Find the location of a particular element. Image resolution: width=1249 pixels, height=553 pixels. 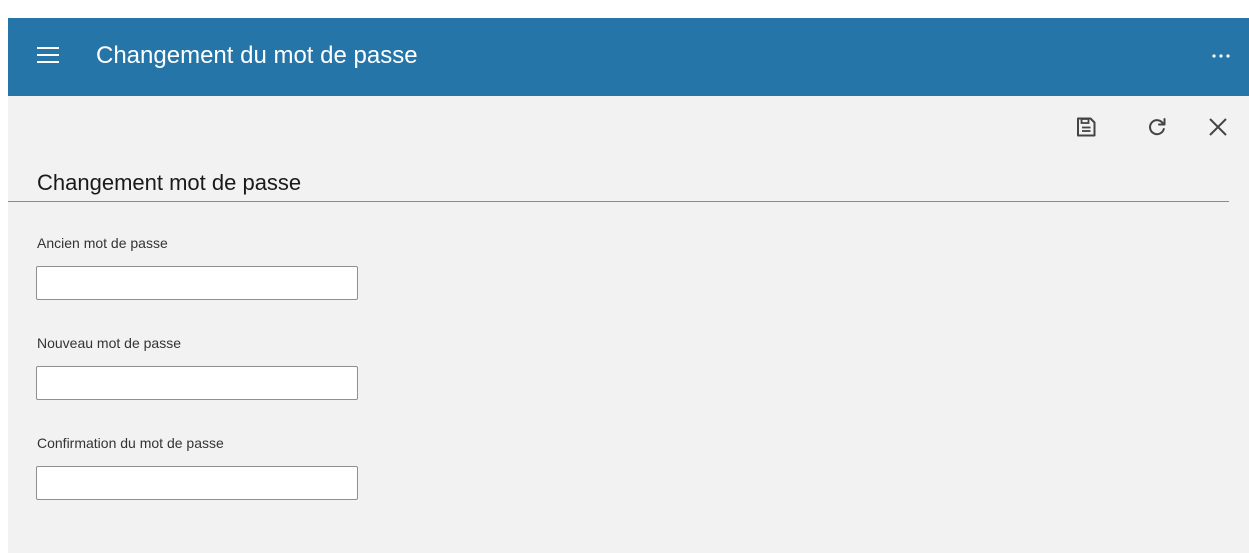

old-password-field is located at coordinates (197, 283).